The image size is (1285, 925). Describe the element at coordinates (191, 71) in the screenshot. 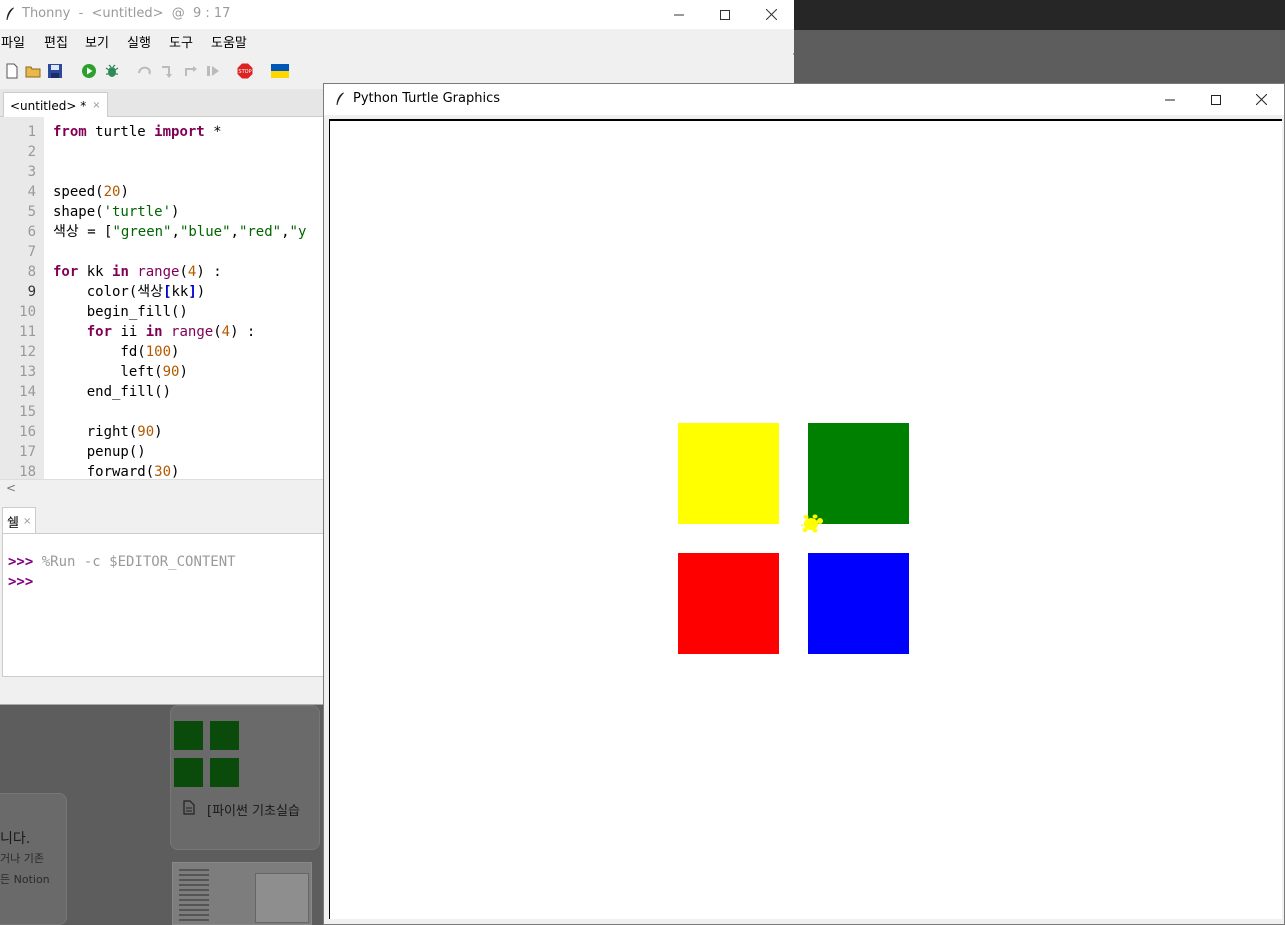

I see `step-out-icon` at that location.